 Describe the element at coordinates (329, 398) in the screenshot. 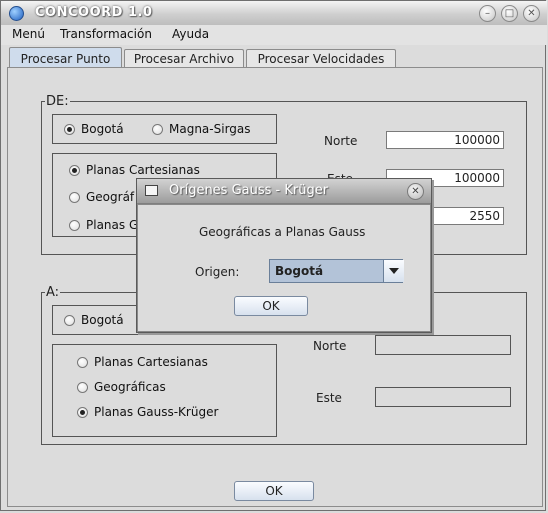

I see `a-este-label: Este` at that location.